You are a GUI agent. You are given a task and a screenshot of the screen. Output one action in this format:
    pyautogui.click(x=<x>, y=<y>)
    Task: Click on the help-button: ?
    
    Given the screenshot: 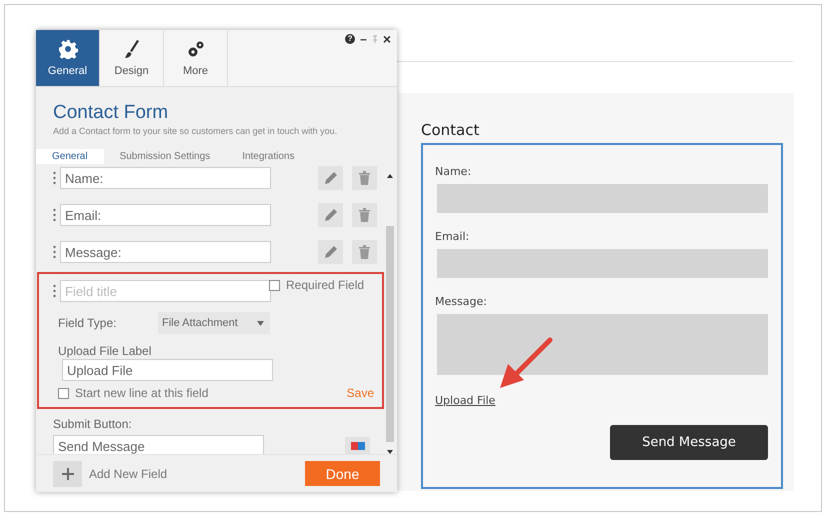 What is the action you would take?
    pyautogui.click(x=350, y=39)
    